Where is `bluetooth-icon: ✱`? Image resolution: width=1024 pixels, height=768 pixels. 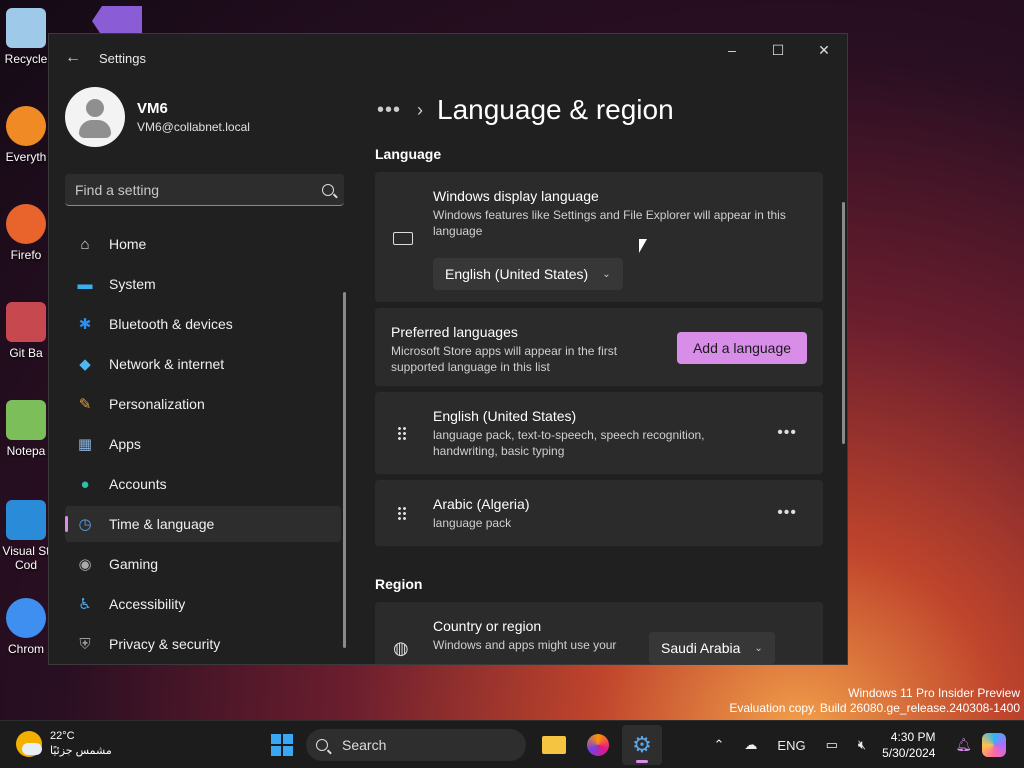 bluetooth-icon: ✱ is located at coordinates (85, 324).